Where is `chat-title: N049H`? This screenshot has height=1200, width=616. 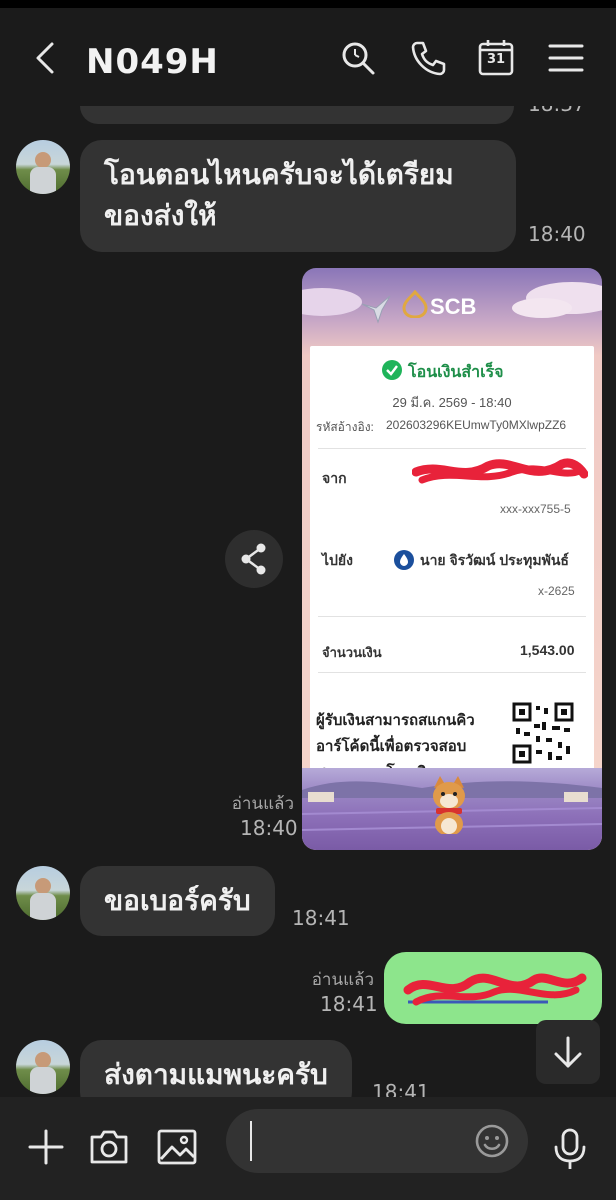
chat-title: N049H is located at coordinates (152, 62).